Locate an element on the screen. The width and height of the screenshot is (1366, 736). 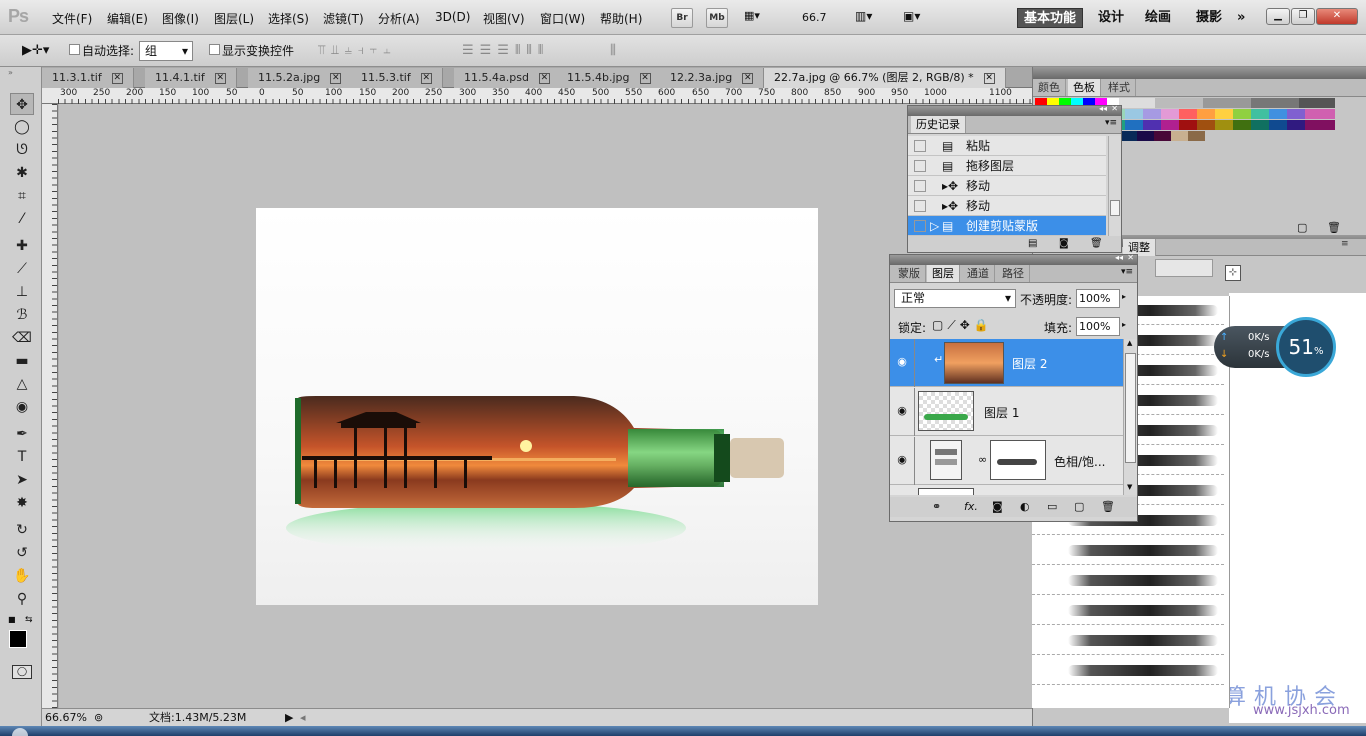
auto-align-button: ⫼ is located at coordinates (613, 50).